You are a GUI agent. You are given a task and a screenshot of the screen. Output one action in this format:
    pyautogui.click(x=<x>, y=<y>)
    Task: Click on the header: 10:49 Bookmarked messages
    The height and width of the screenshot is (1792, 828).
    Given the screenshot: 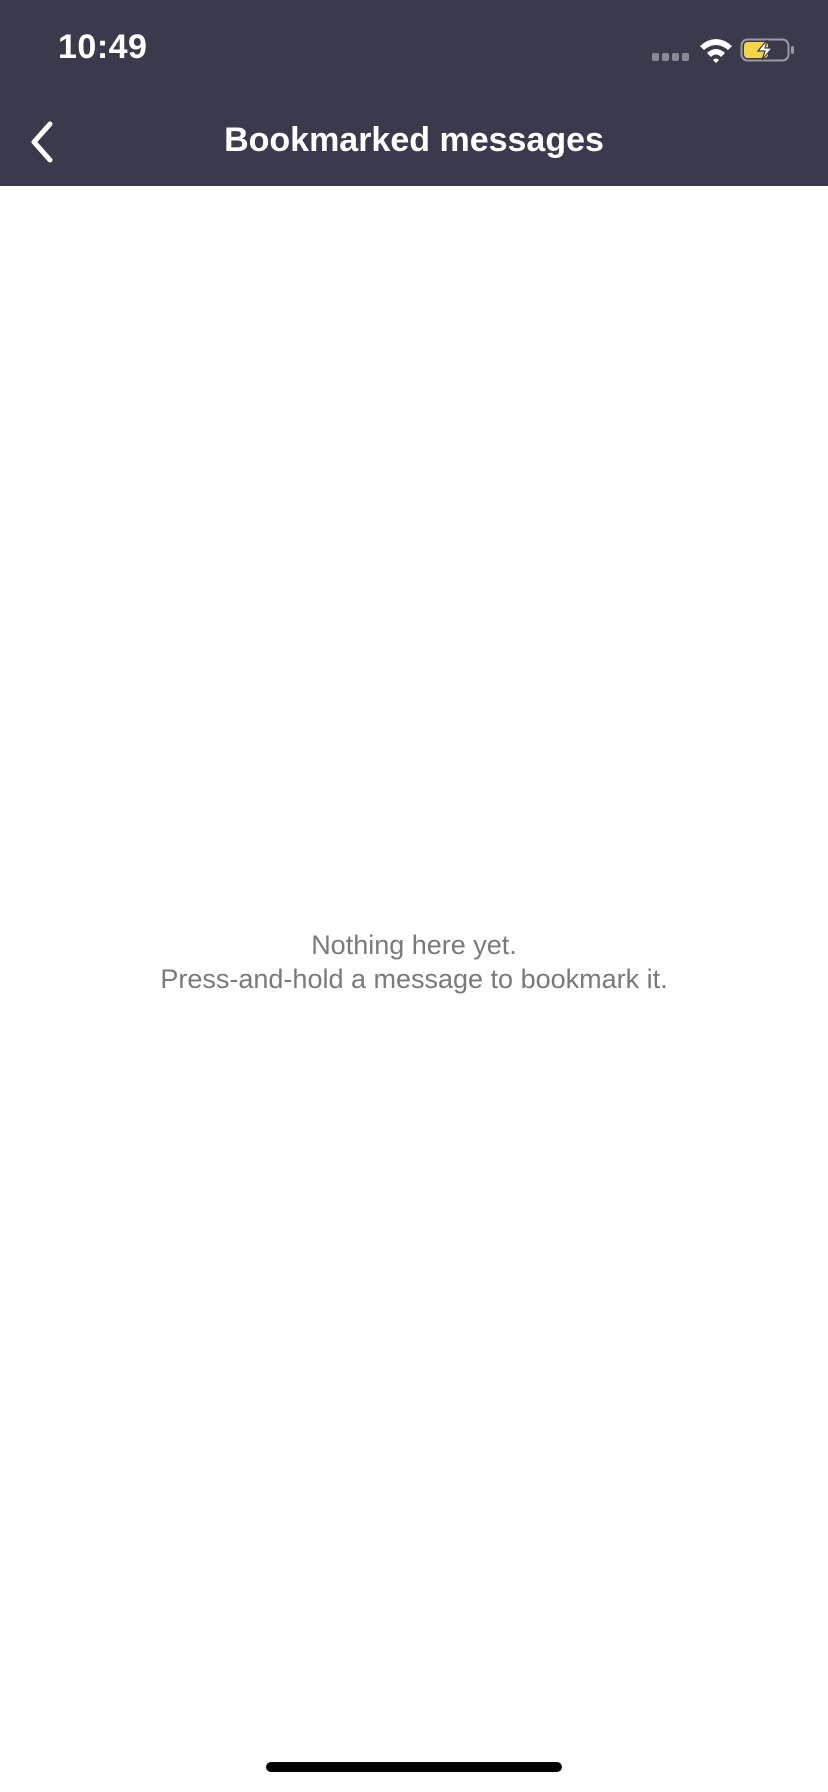 What is the action you would take?
    pyautogui.click(x=414, y=93)
    